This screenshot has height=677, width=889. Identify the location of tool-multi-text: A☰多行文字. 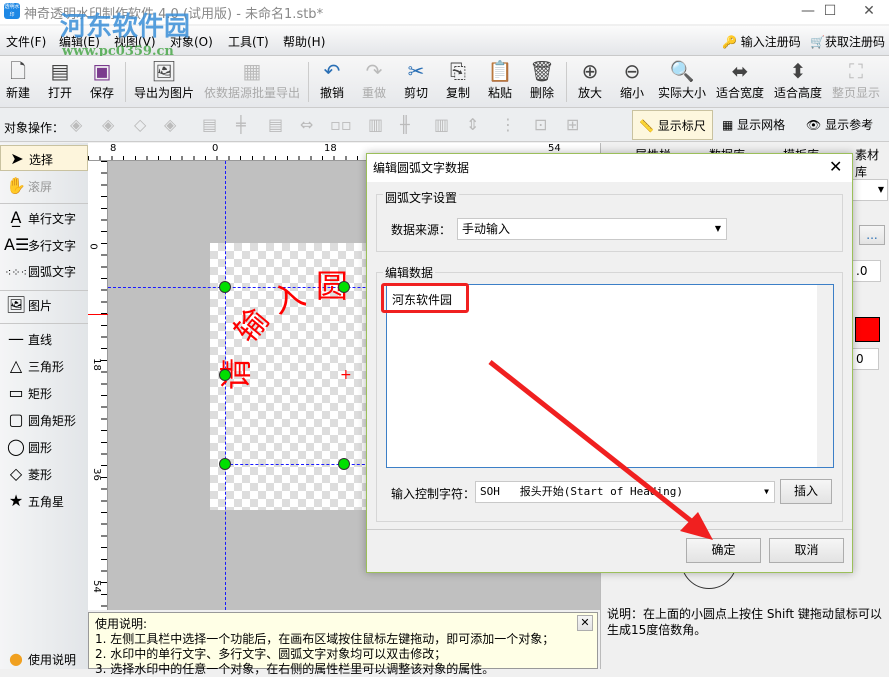
(44, 245).